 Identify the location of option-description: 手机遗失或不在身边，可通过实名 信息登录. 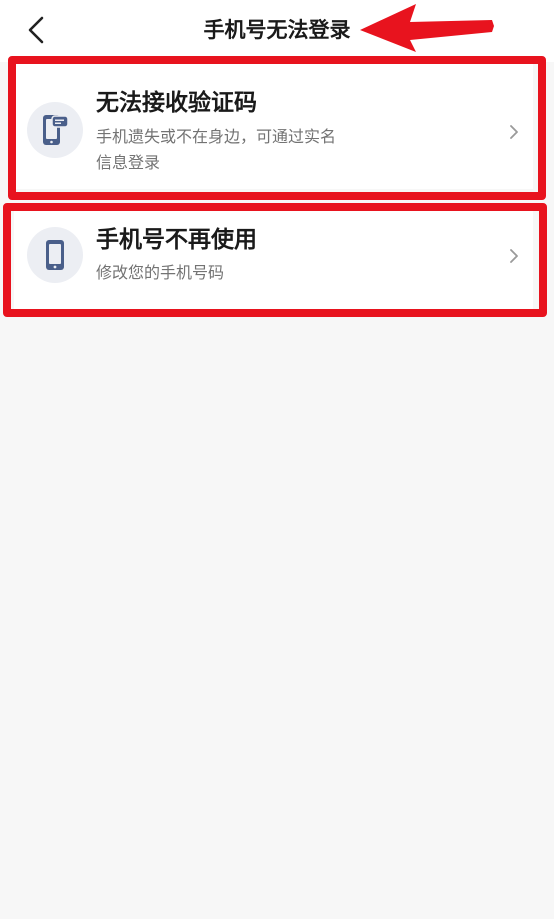
(241, 150).